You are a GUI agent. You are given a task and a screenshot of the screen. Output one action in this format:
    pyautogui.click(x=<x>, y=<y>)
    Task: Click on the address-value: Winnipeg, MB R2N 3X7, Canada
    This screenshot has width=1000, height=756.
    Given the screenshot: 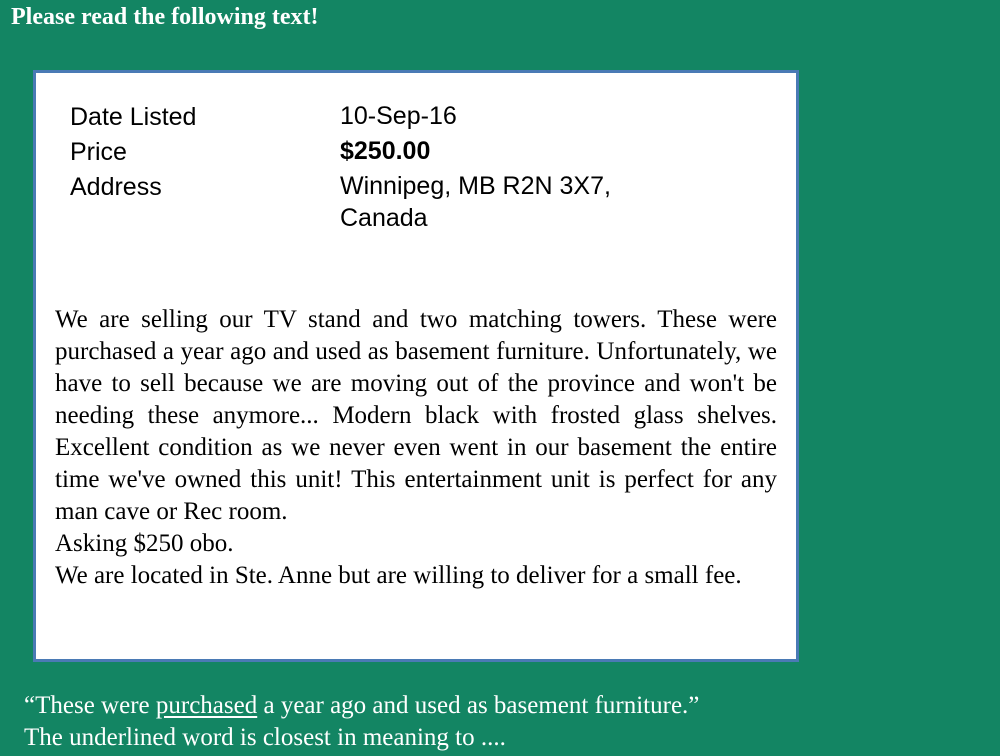 What is the action you would take?
    pyautogui.click(x=475, y=202)
    